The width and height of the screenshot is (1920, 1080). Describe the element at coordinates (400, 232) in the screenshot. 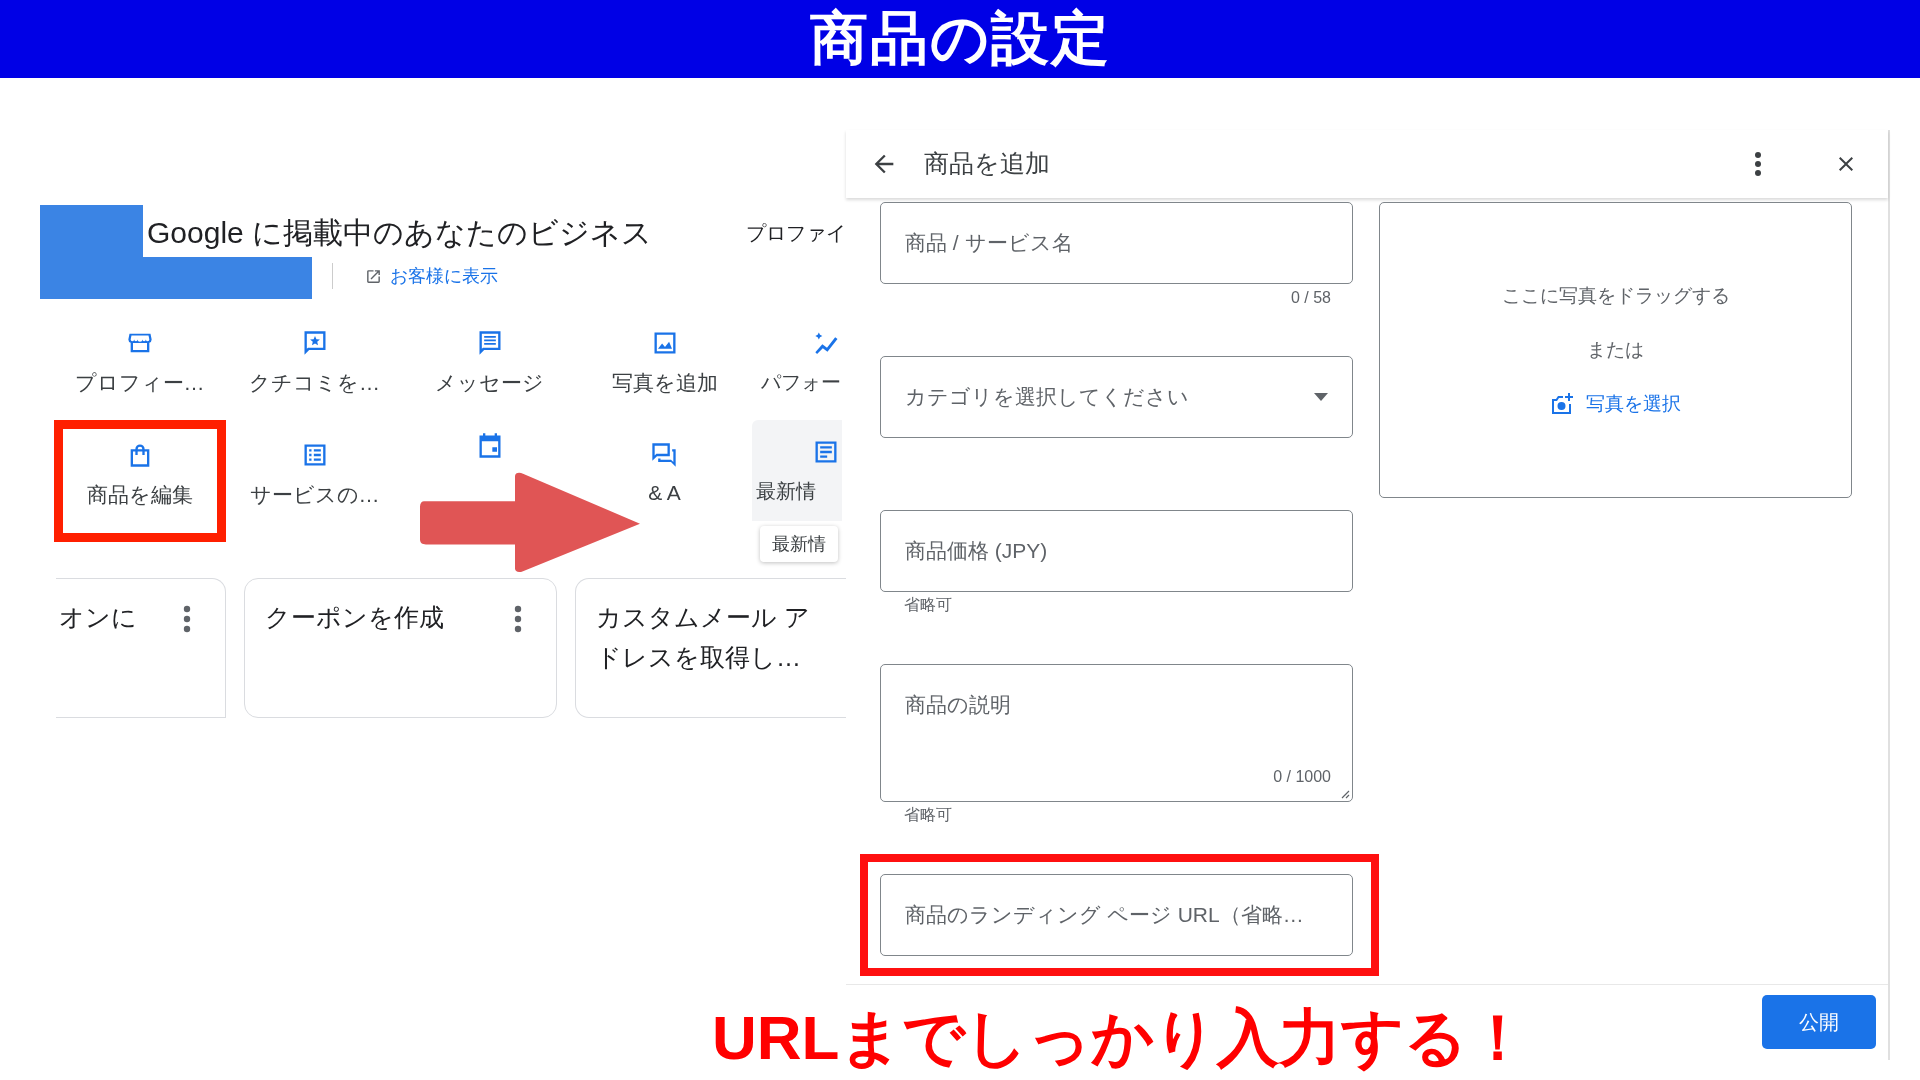

I see `business-title: Google に掲載中のあなたのビジネス` at that location.